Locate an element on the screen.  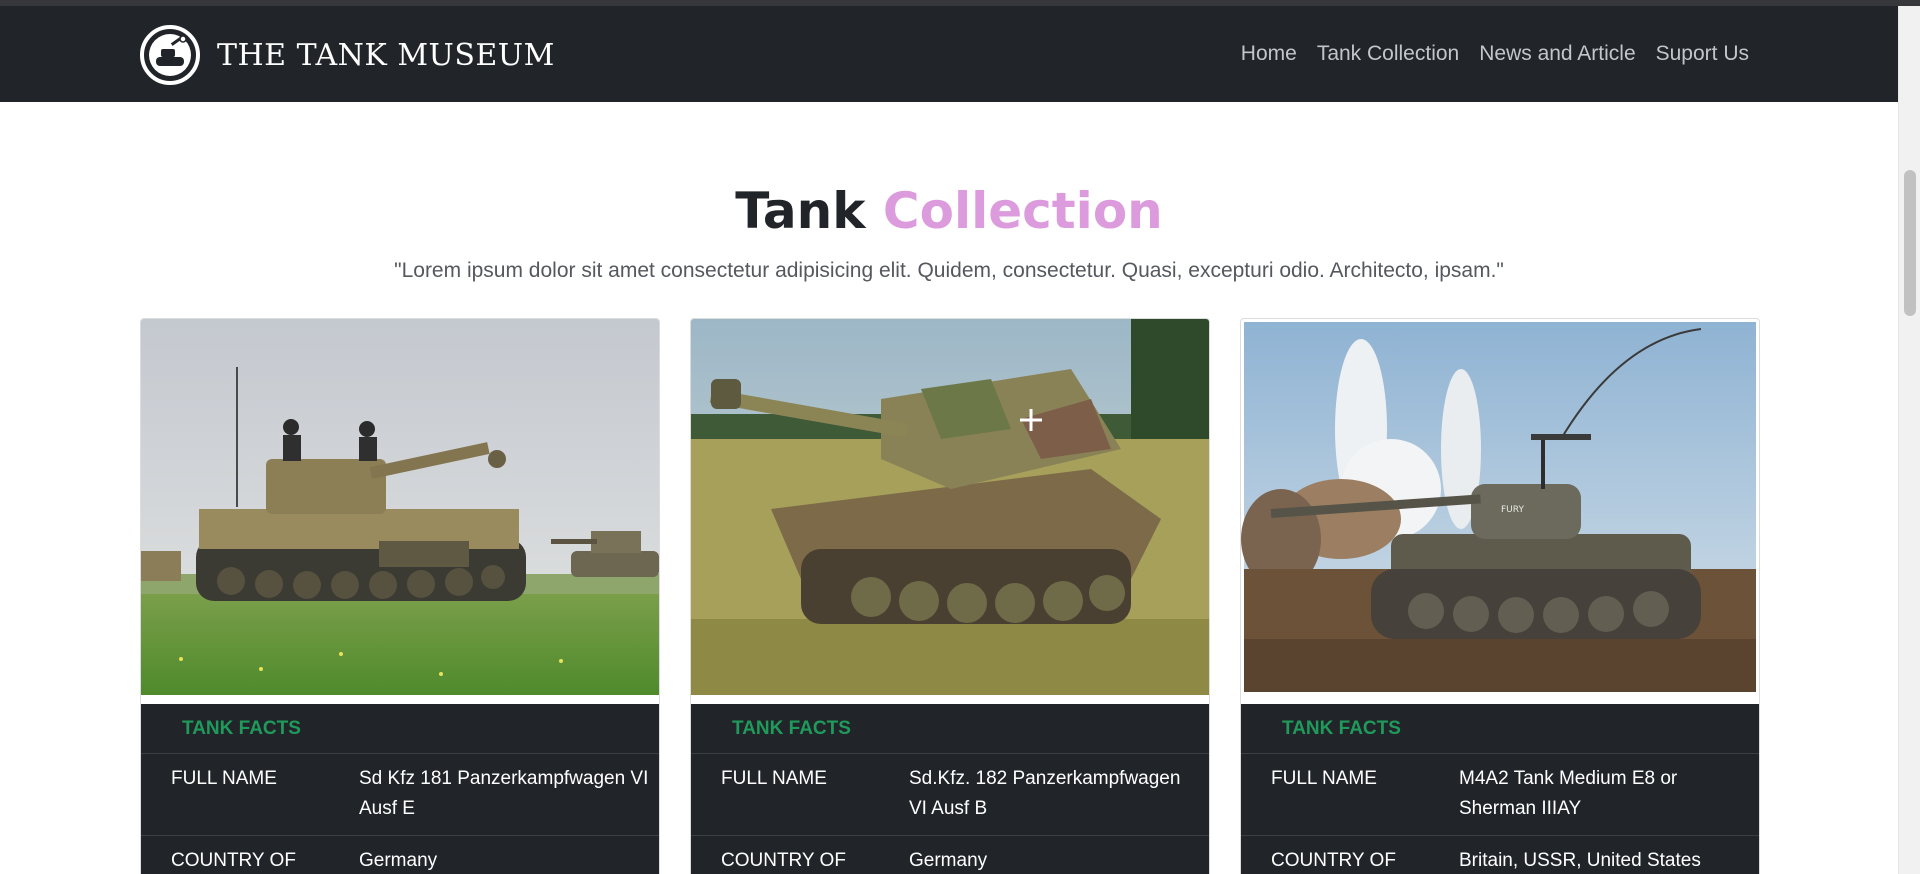
section-title-main: Tank is located at coordinates (800, 211).